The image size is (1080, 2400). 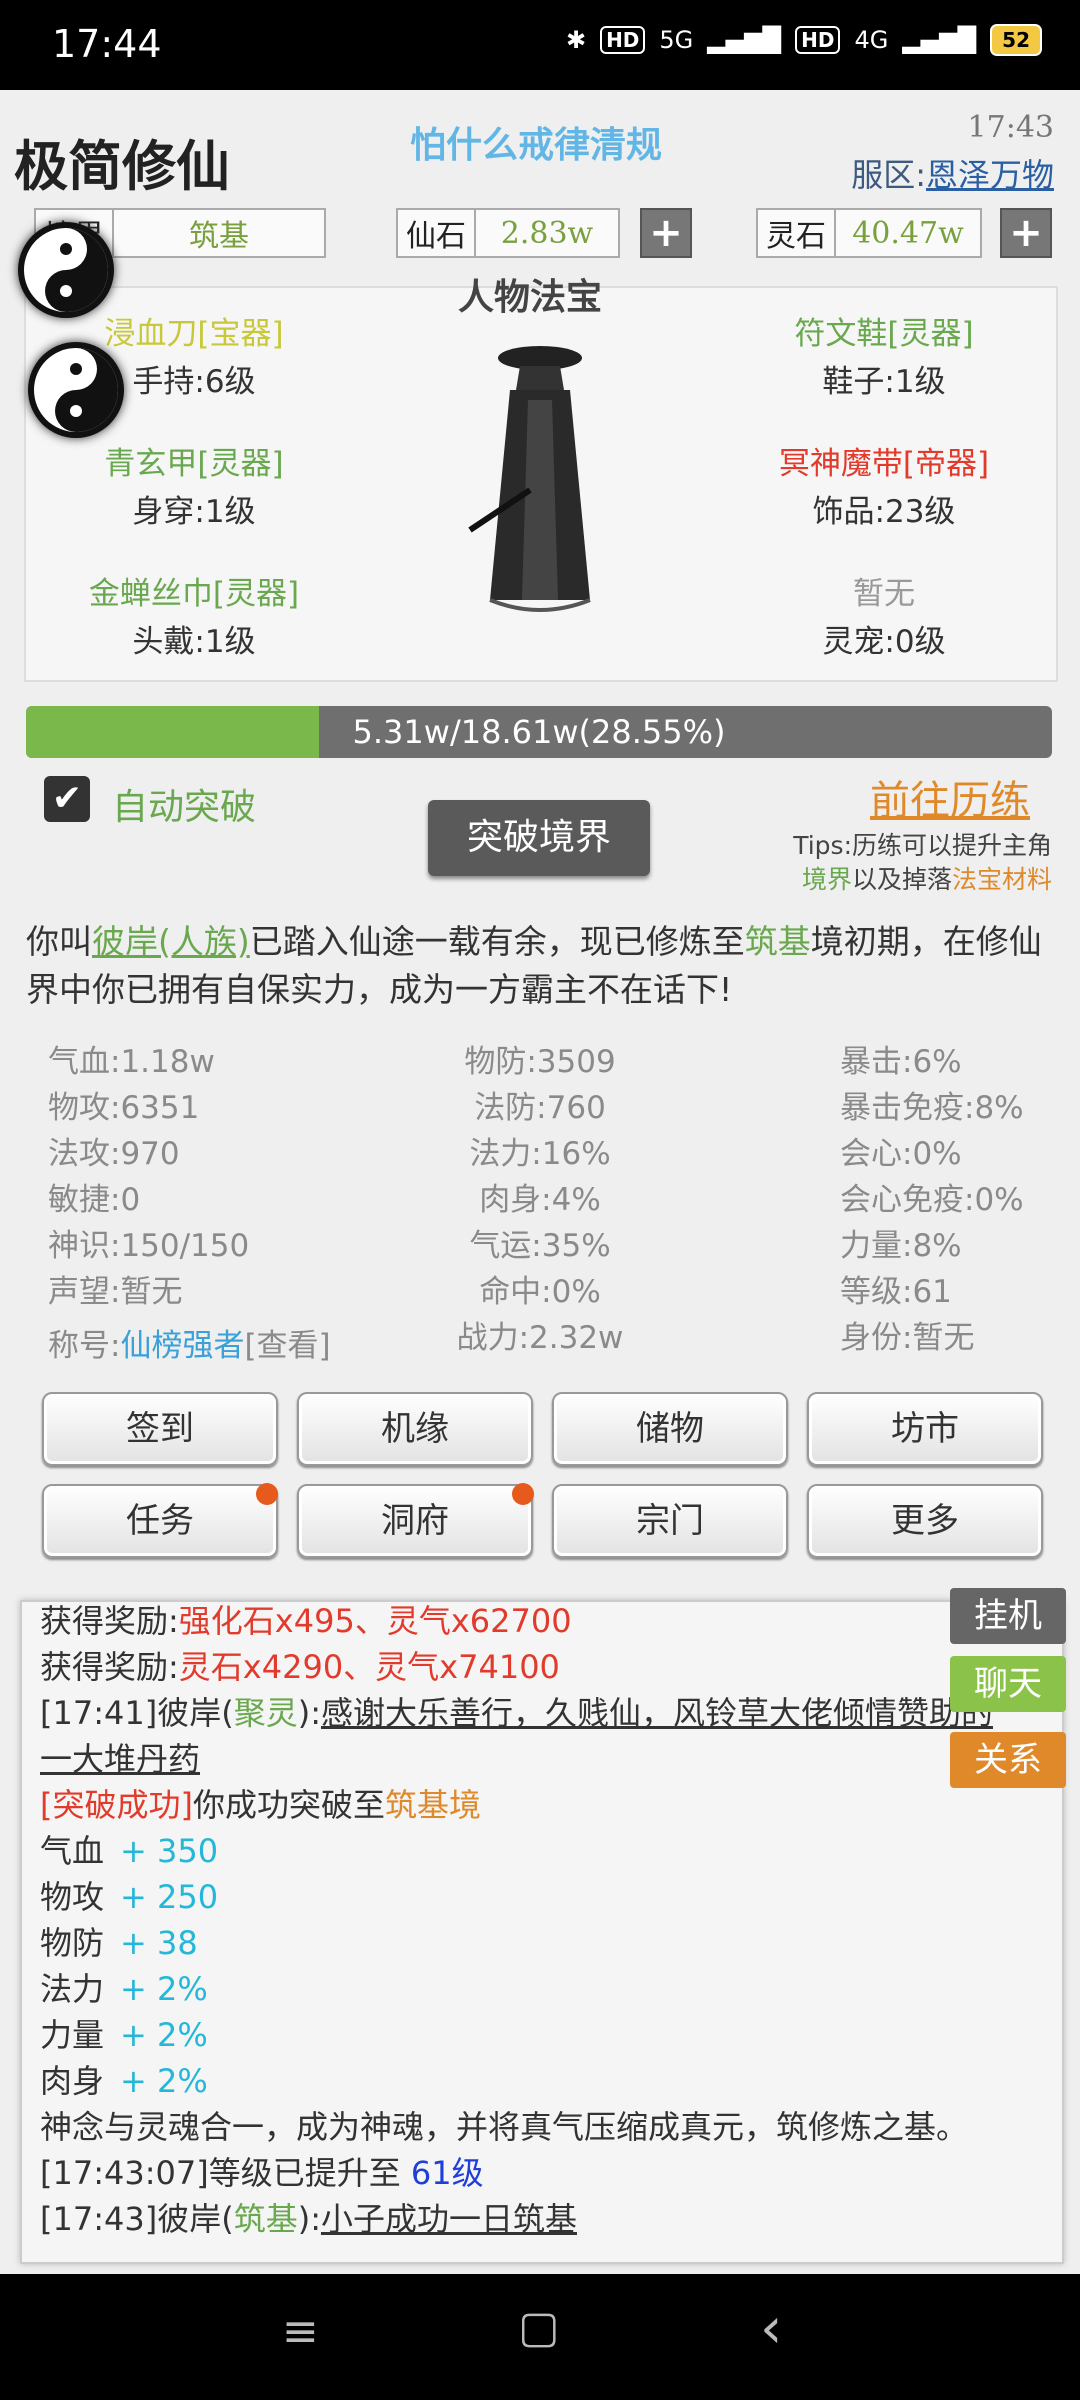 I want to click on log-part: 筑基境, so click(x=433, y=1805).